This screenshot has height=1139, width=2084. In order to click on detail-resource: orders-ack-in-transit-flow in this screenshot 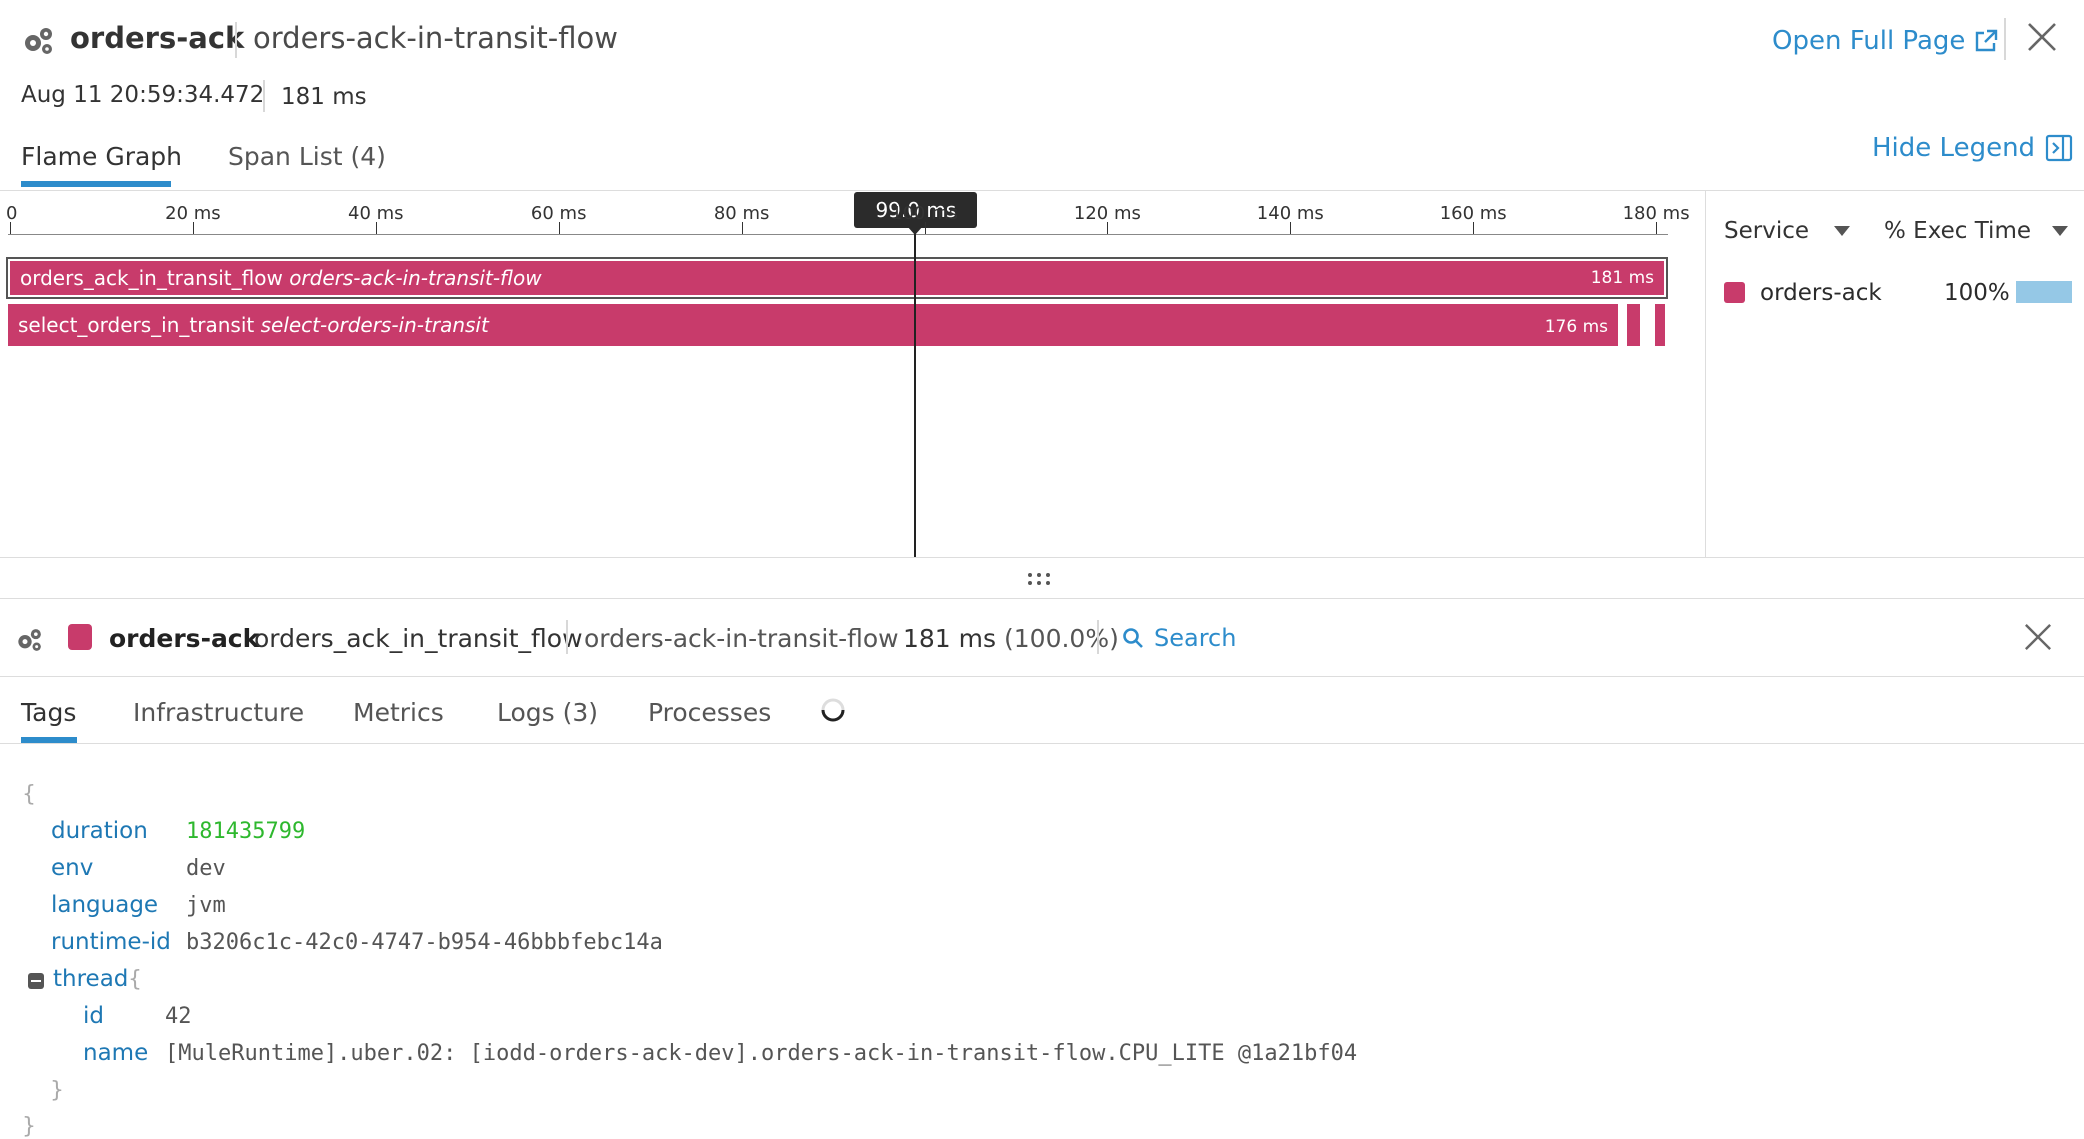, I will do `click(741, 638)`.